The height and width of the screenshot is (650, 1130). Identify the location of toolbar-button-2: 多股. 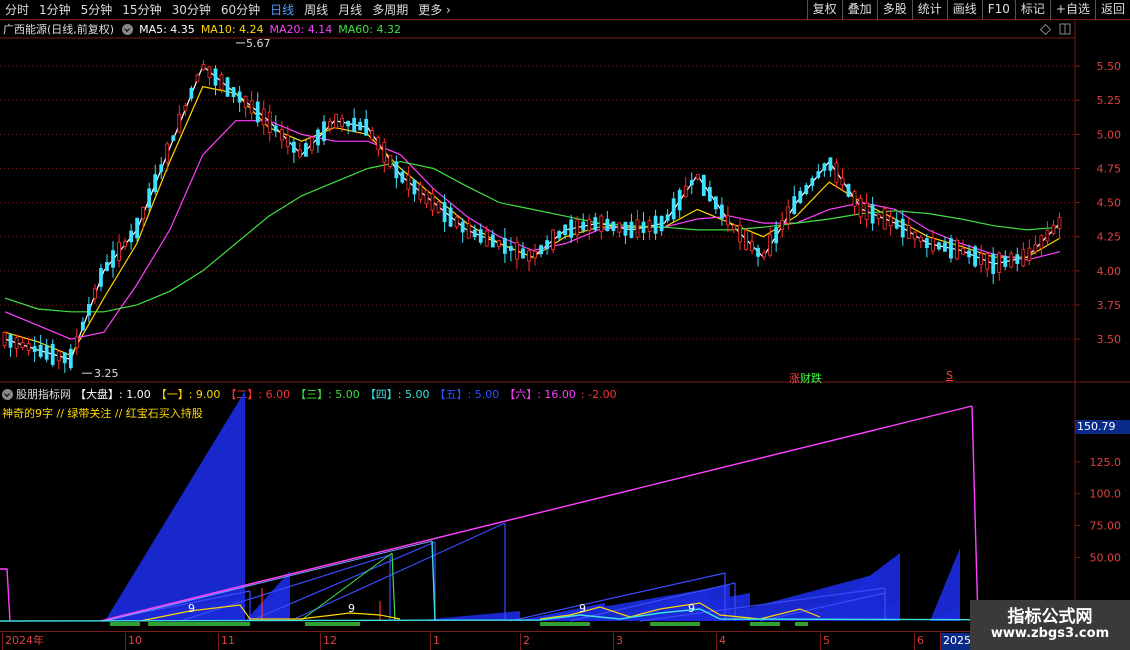
(894, 10).